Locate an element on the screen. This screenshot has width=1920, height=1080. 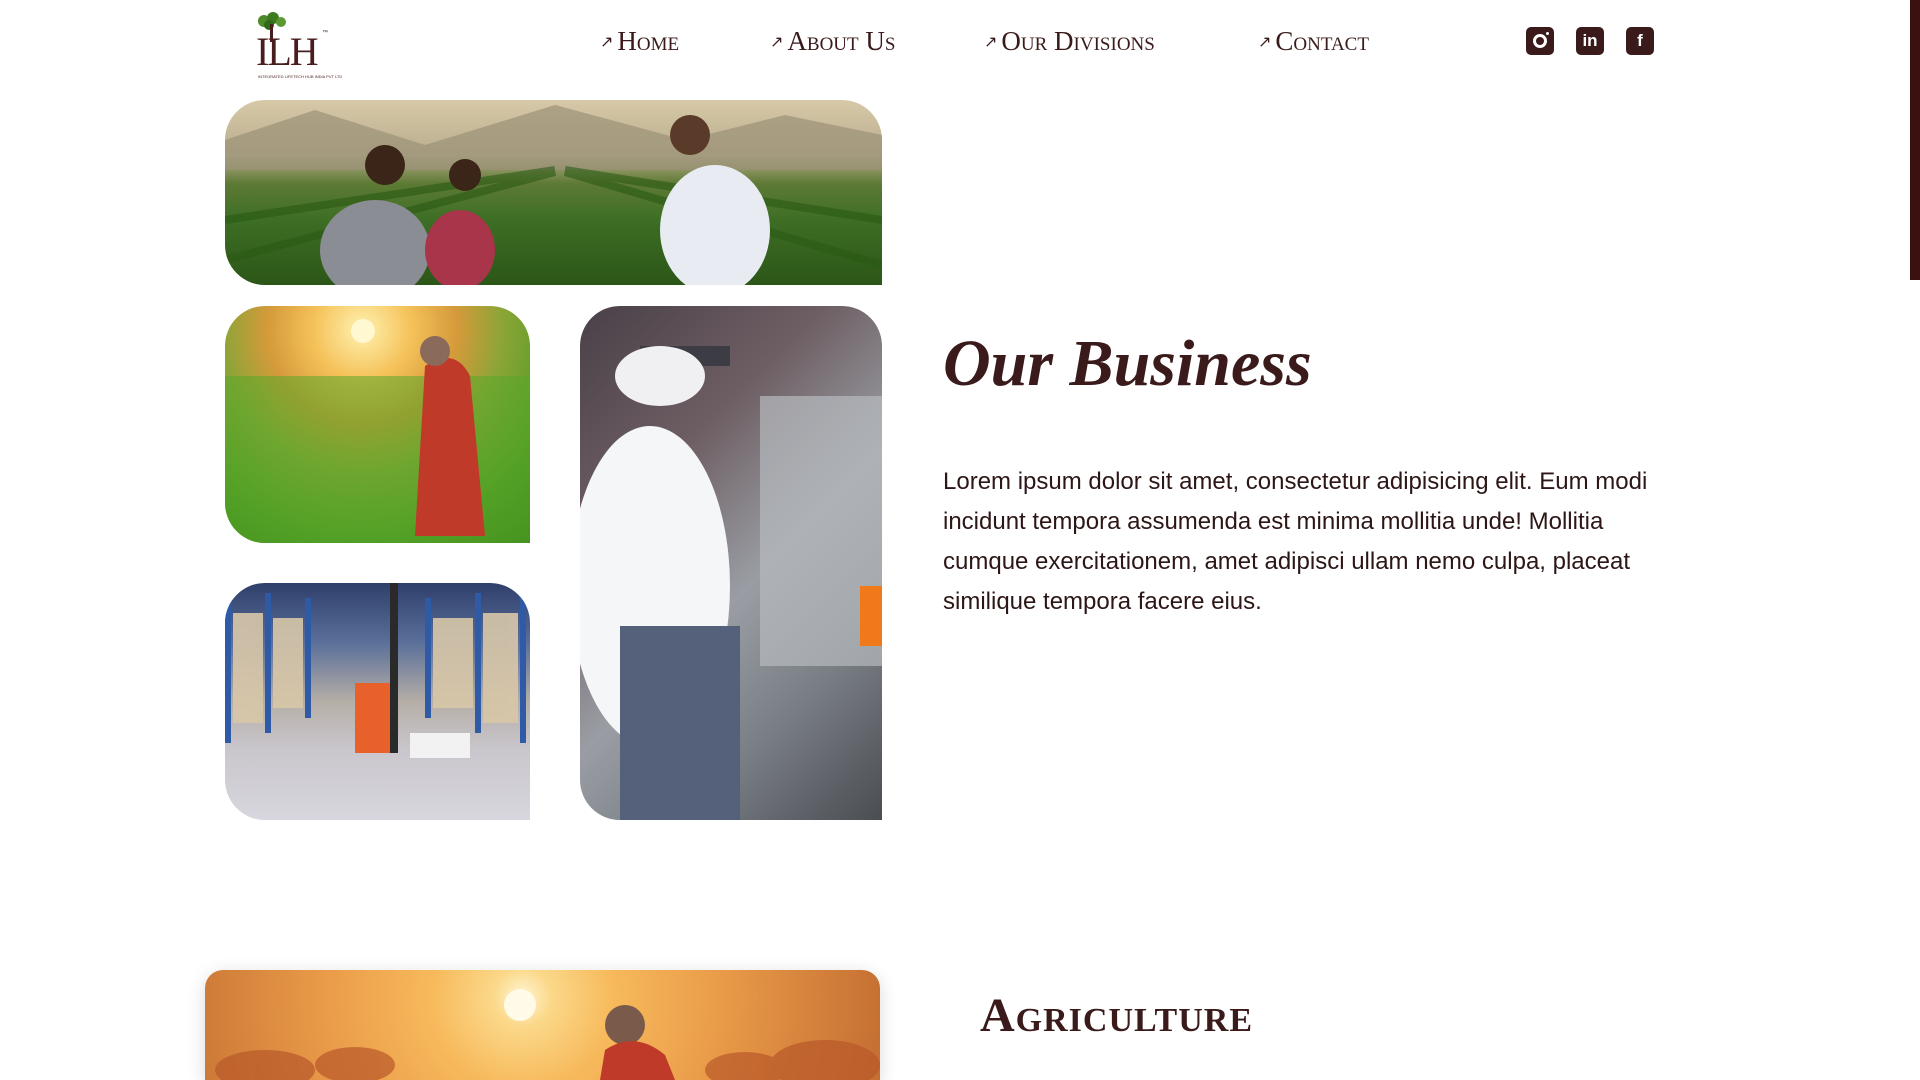
instagram-icon is located at coordinates (1540, 41).